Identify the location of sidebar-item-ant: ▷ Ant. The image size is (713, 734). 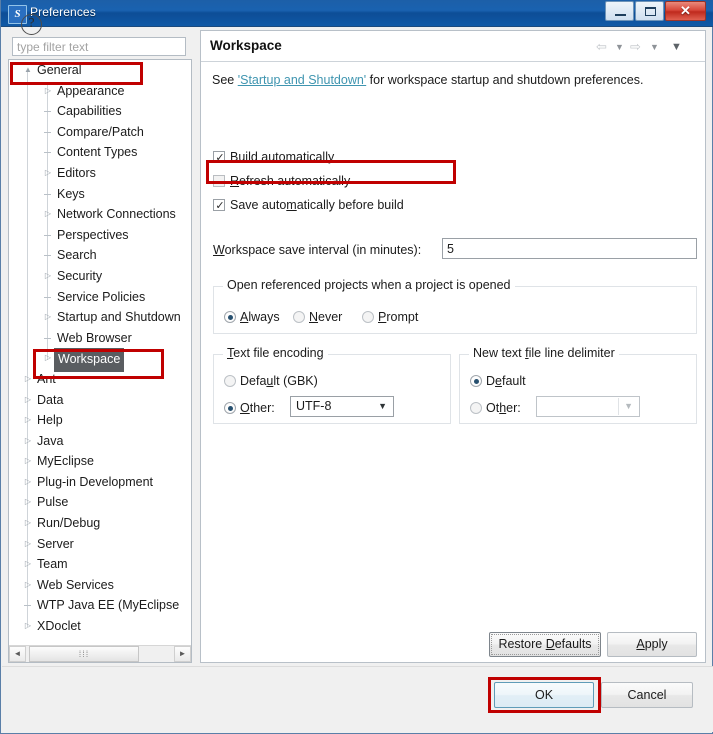
(100, 379).